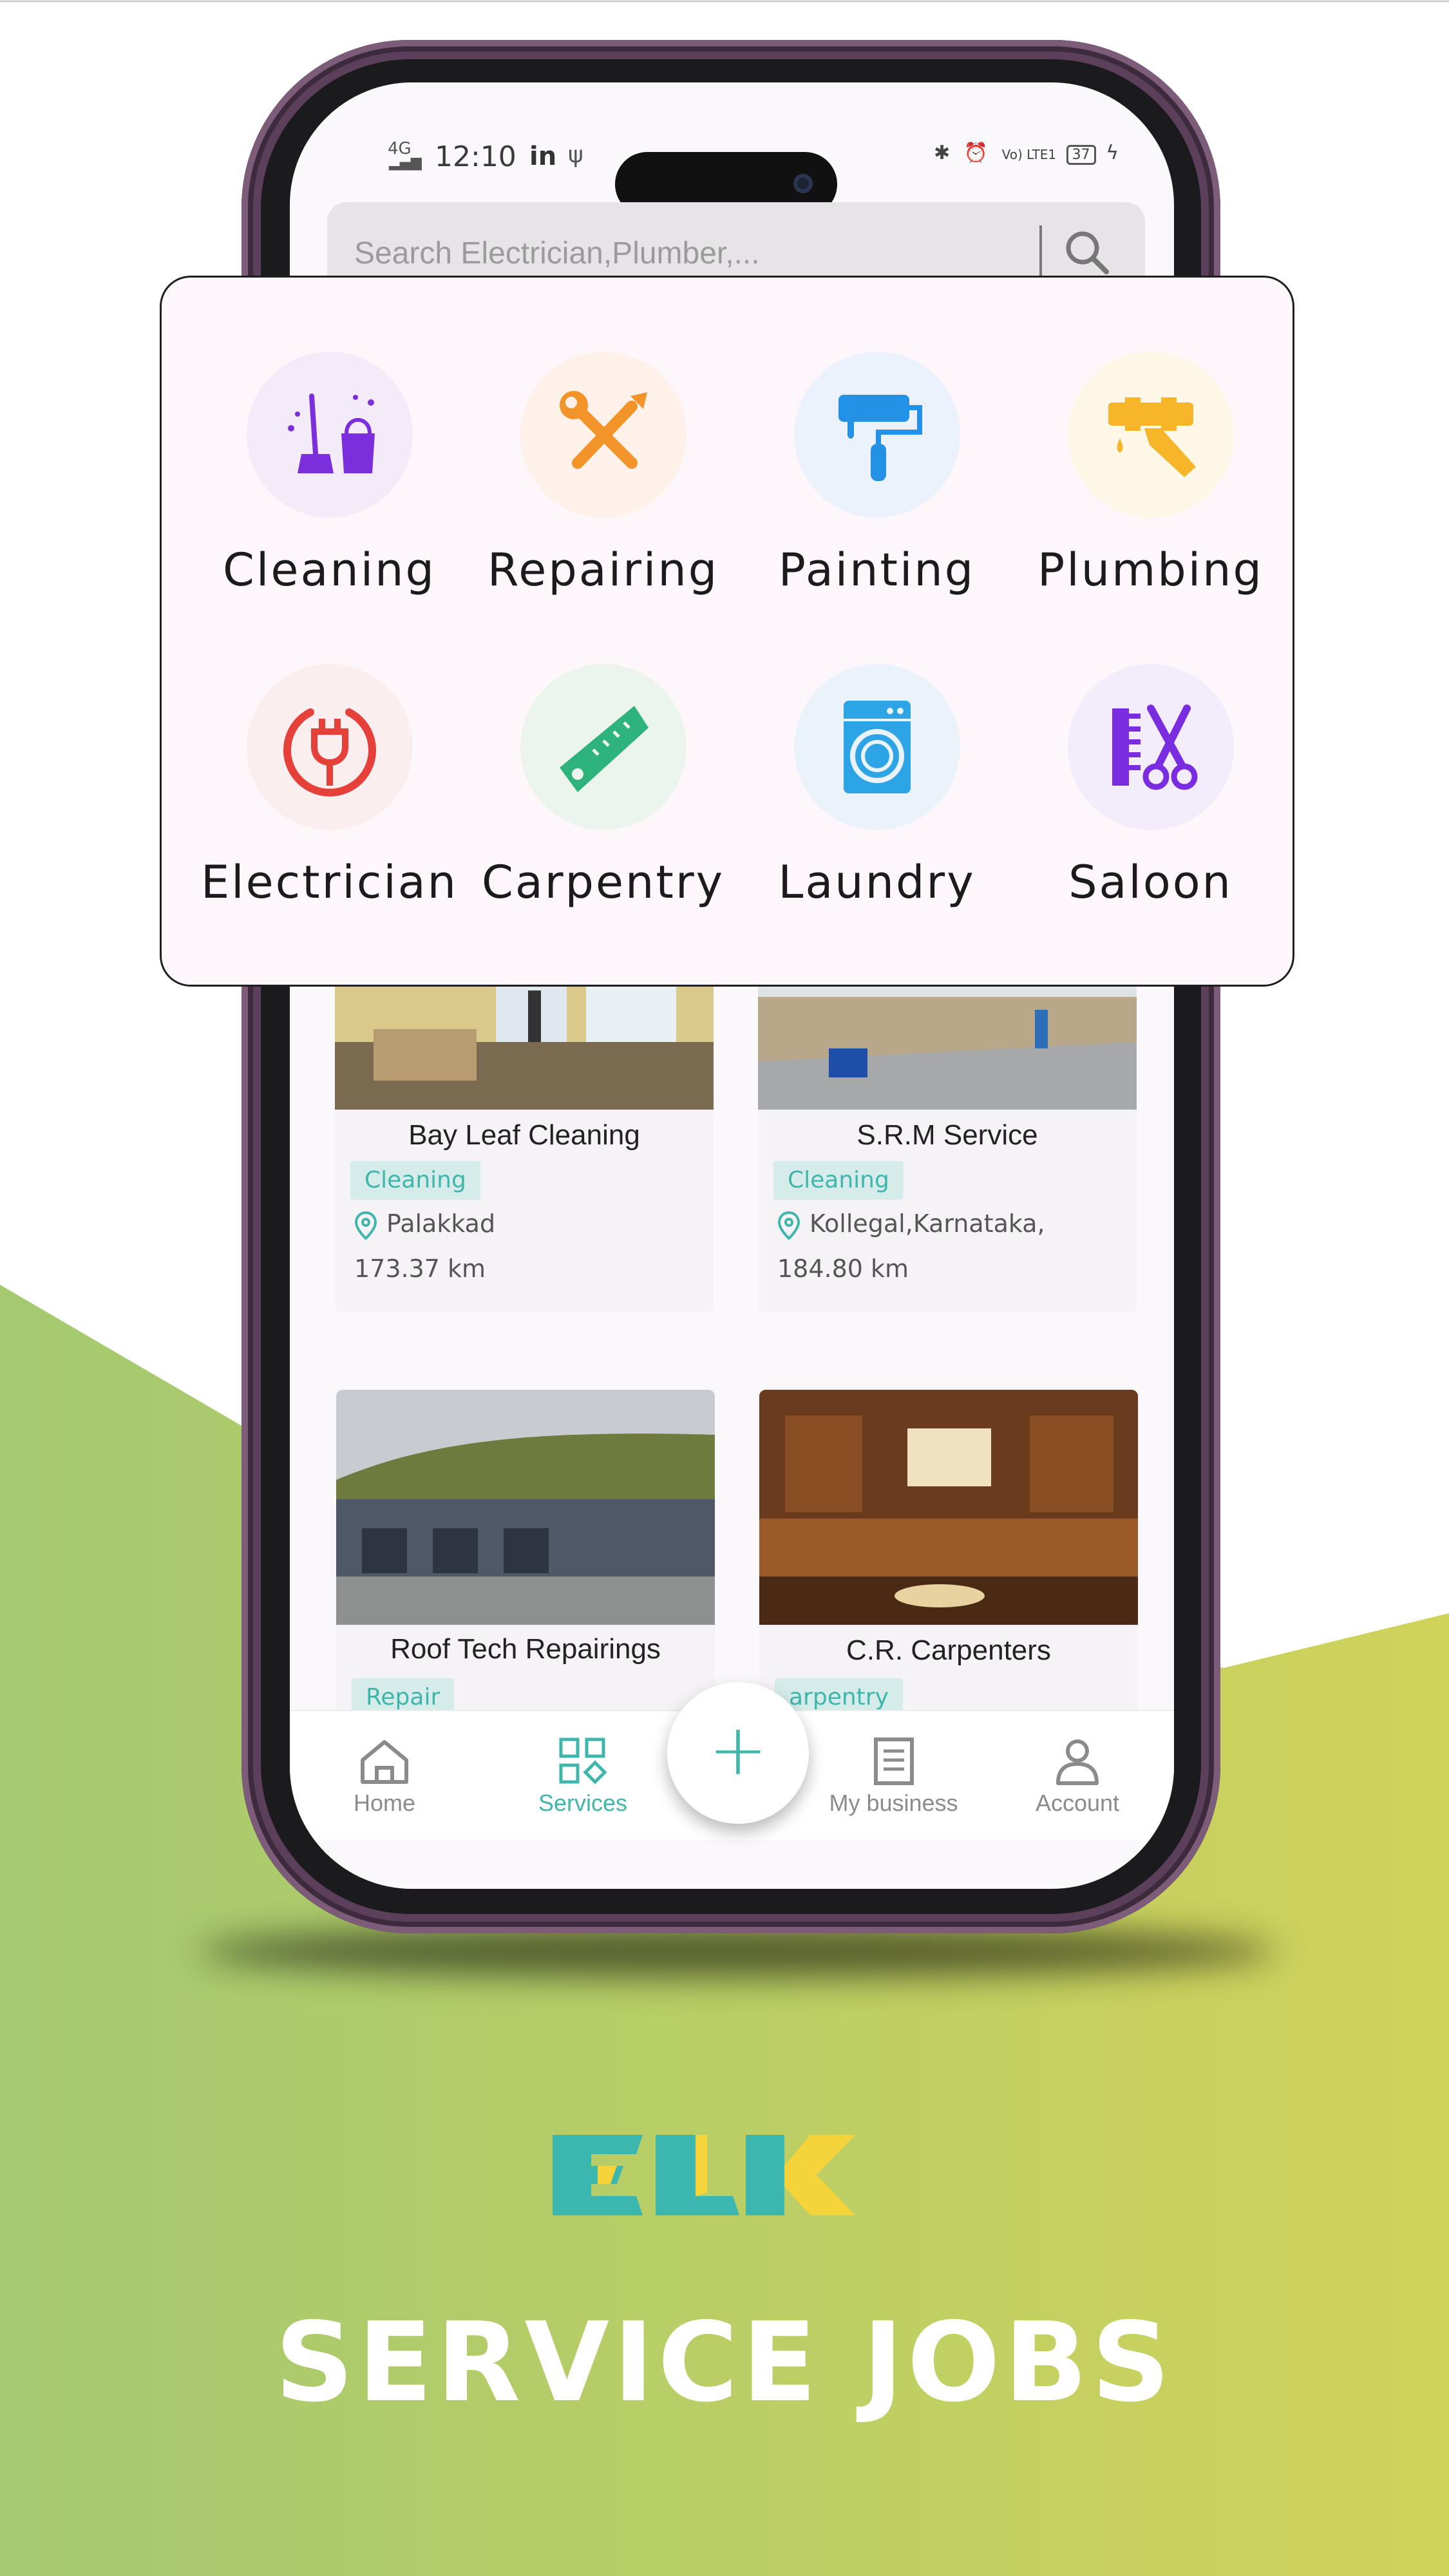 This screenshot has height=2576, width=1449. Describe the element at coordinates (1087, 253) in the screenshot. I see `search-icon` at that location.